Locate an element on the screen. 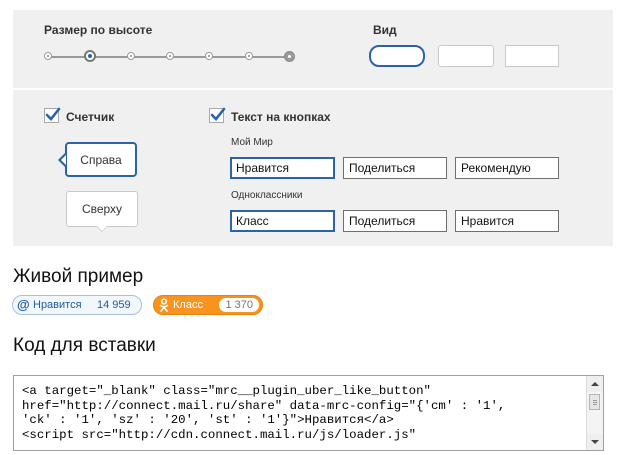 The image size is (626, 455). position-right-pointer-inner is located at coordinates (63, 160).